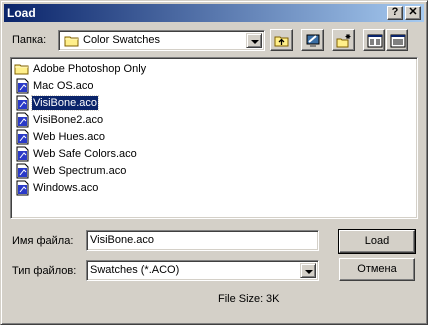 The width and height of the screenshot is (428, 325). Describe the element at coordinates (90, 69) in the screenshot. I see `list-item-label: Adobe Photoshop Only` at that location.